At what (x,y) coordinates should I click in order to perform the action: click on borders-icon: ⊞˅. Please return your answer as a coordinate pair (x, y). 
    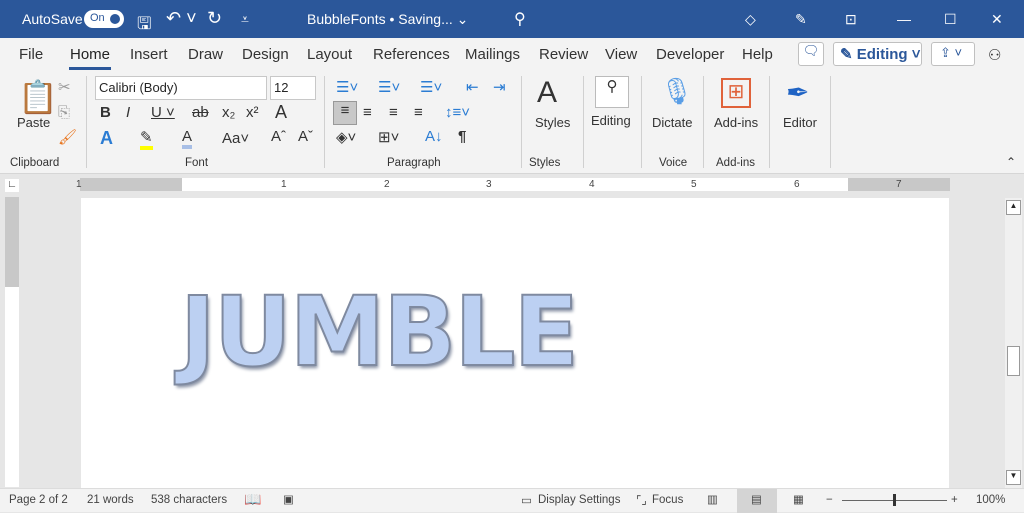
    Looking at the image, I should click on (388, 137).